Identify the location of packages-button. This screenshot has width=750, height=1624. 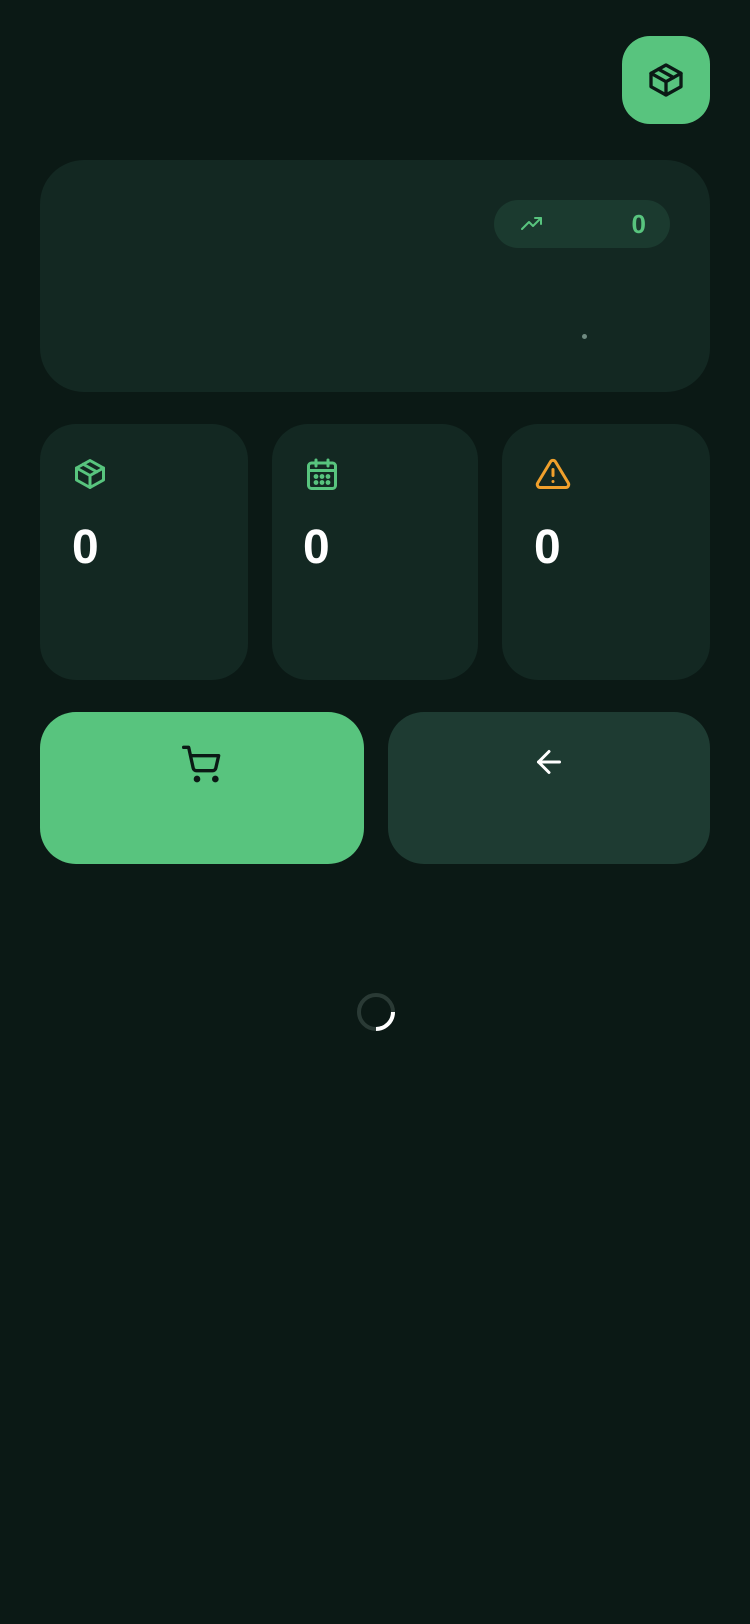
(666, 80).